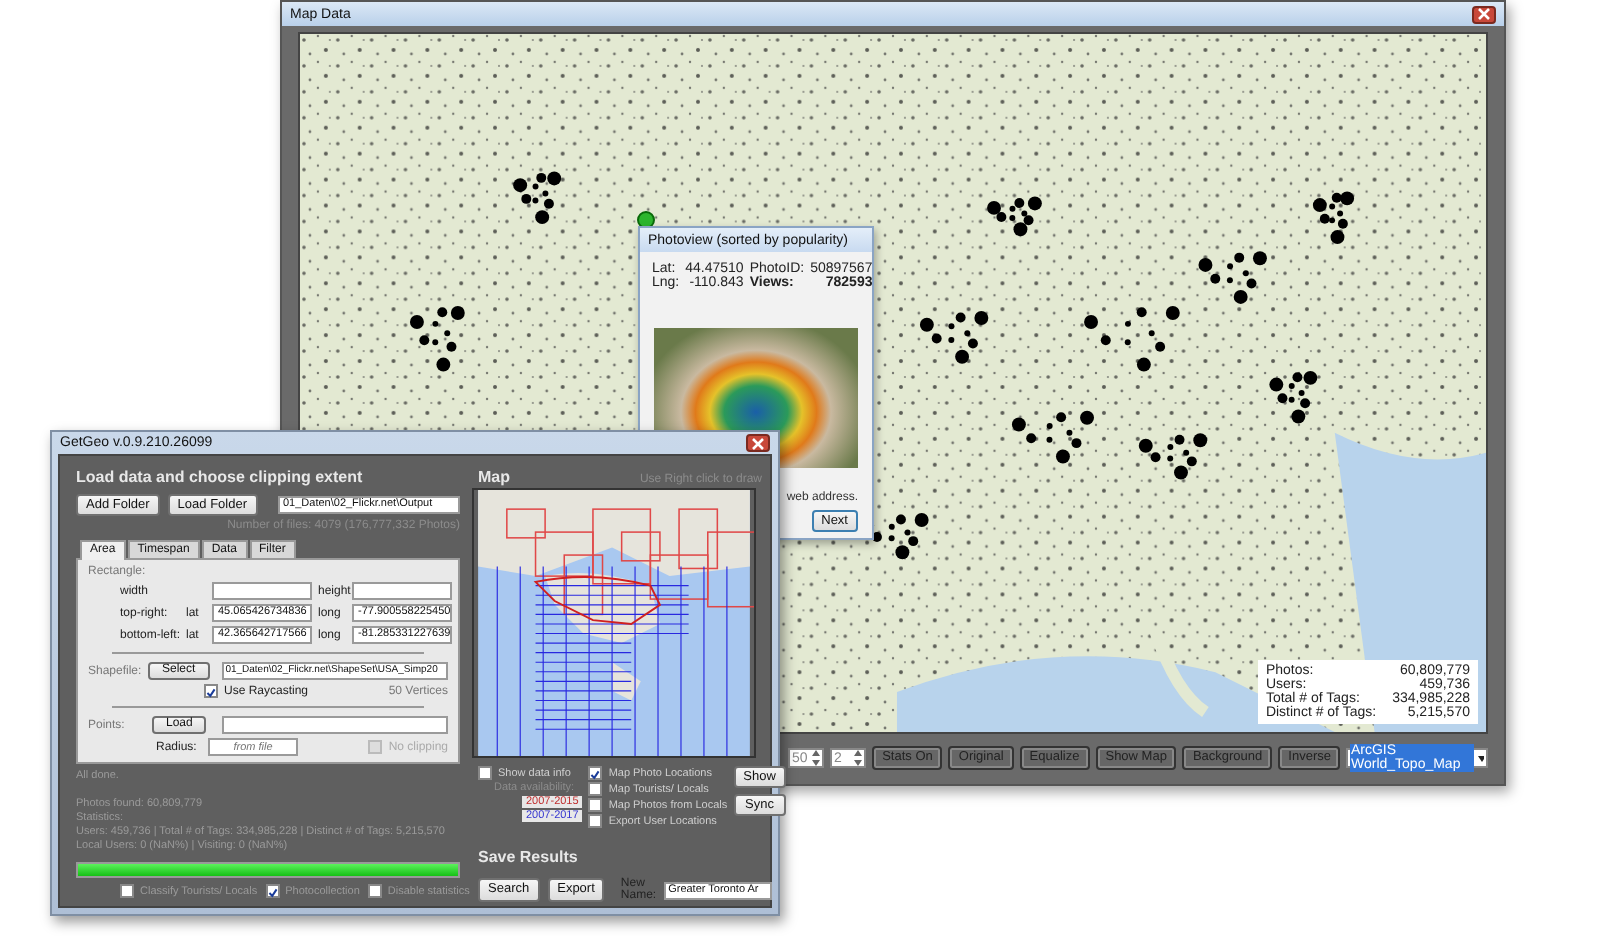 This screenshot has height=936, width=1600. Describe the element at coordinates (1480, 758) in the screenshot. I see `caret-icon` at that location.